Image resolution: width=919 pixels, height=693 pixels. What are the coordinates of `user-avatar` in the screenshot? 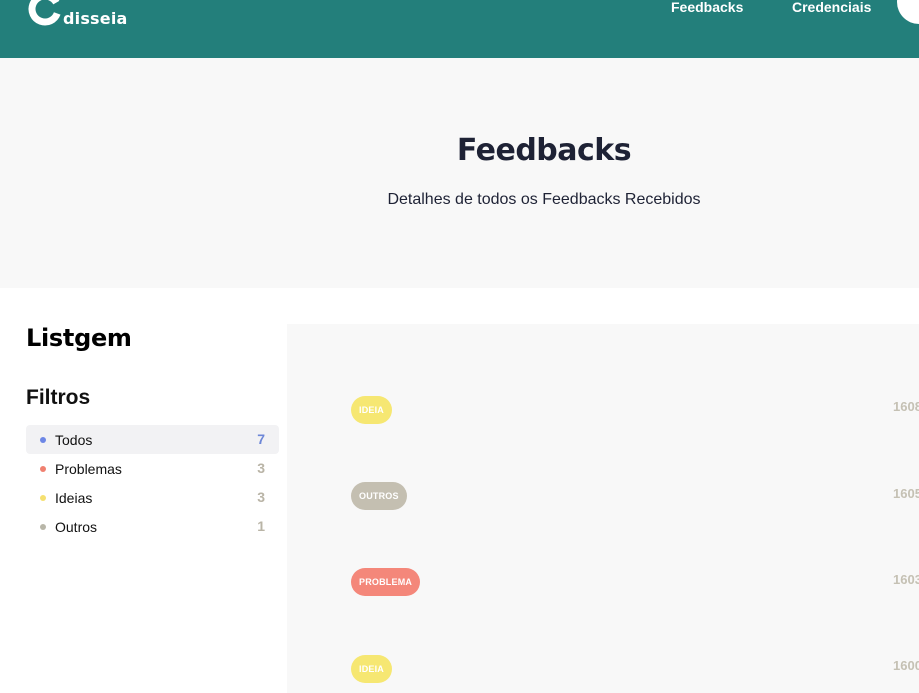 It's located at (908, 12).